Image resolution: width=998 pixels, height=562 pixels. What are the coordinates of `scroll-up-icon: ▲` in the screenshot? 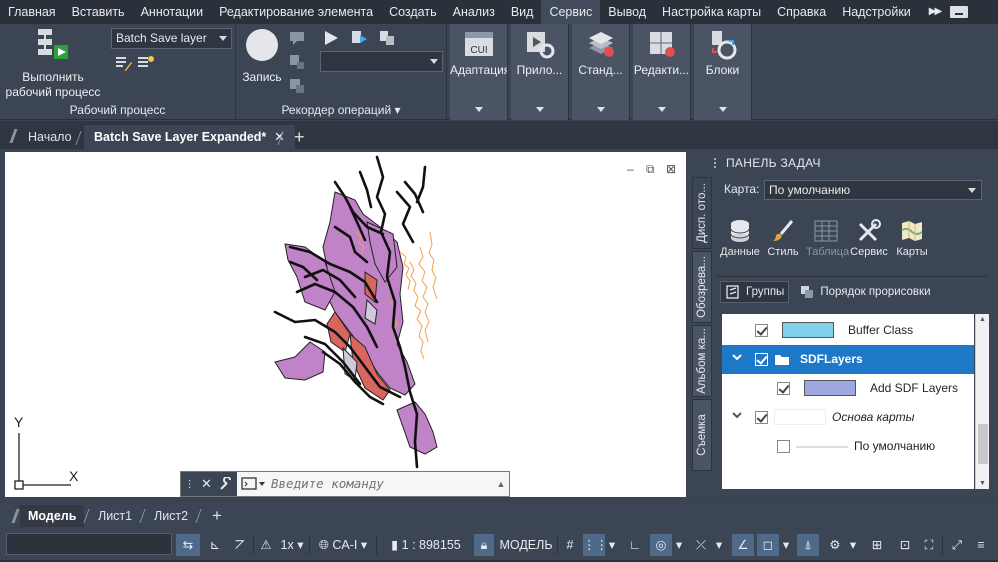 It's located at (982, 319).